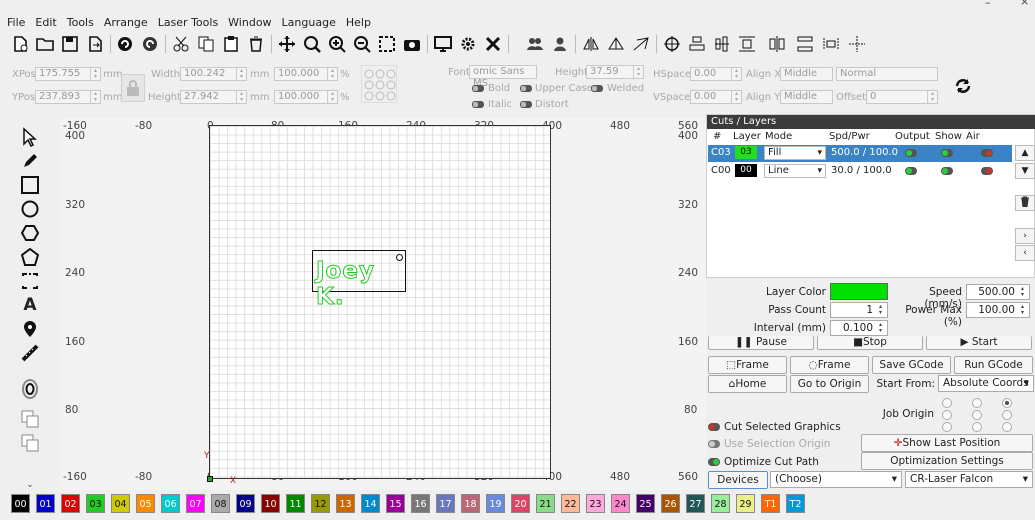  I want to click on ypos-field: 237.893 ▴ ▾, so click(68, 97).